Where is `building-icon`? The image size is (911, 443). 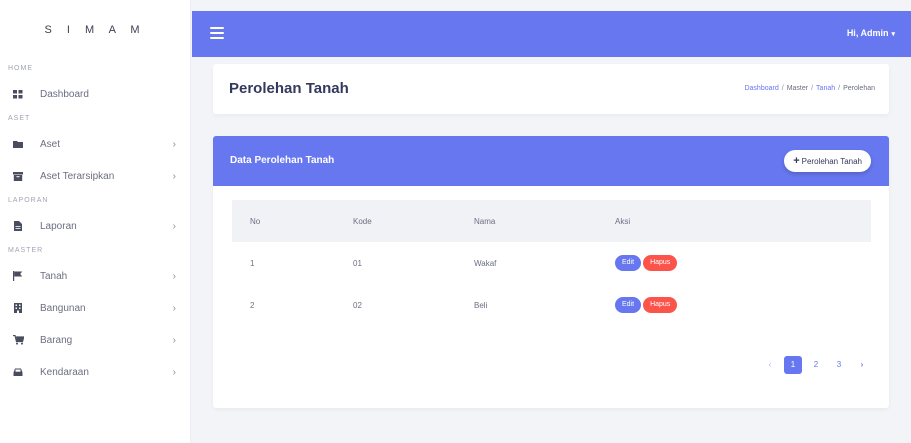 building-icon is located at coordinates (18, 308).